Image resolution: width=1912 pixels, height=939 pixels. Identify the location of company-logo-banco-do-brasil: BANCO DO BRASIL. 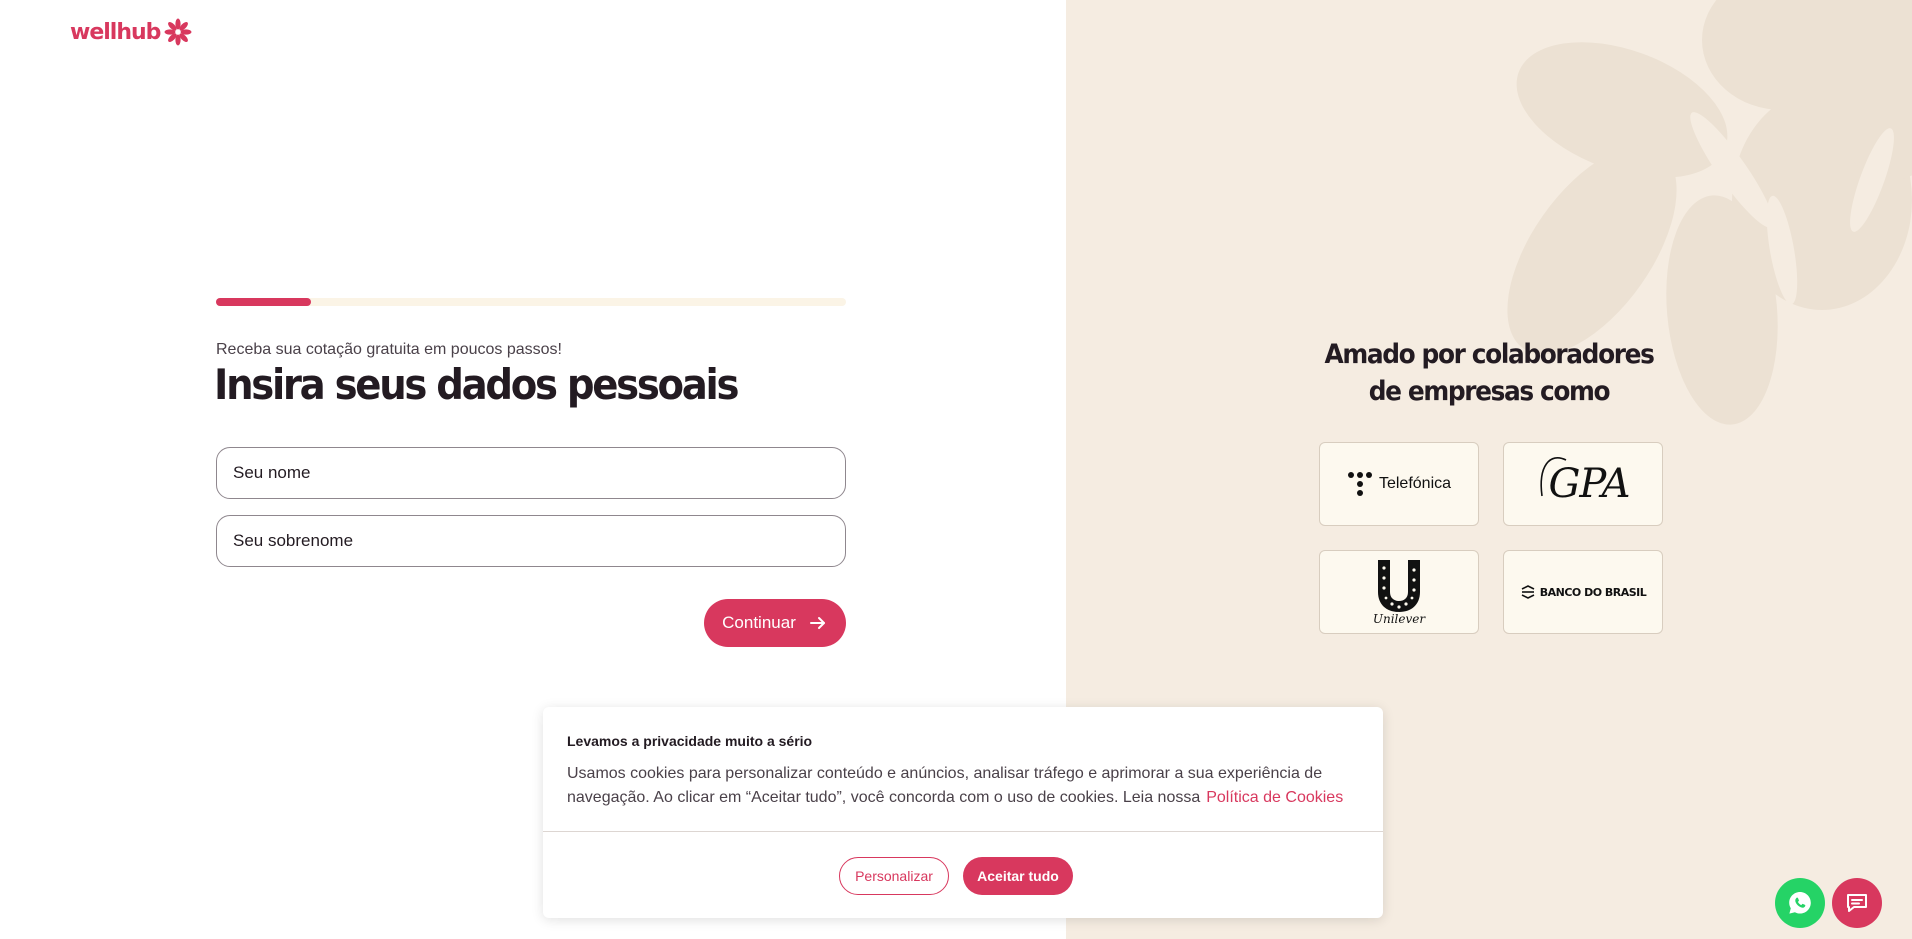
(1583, 592).